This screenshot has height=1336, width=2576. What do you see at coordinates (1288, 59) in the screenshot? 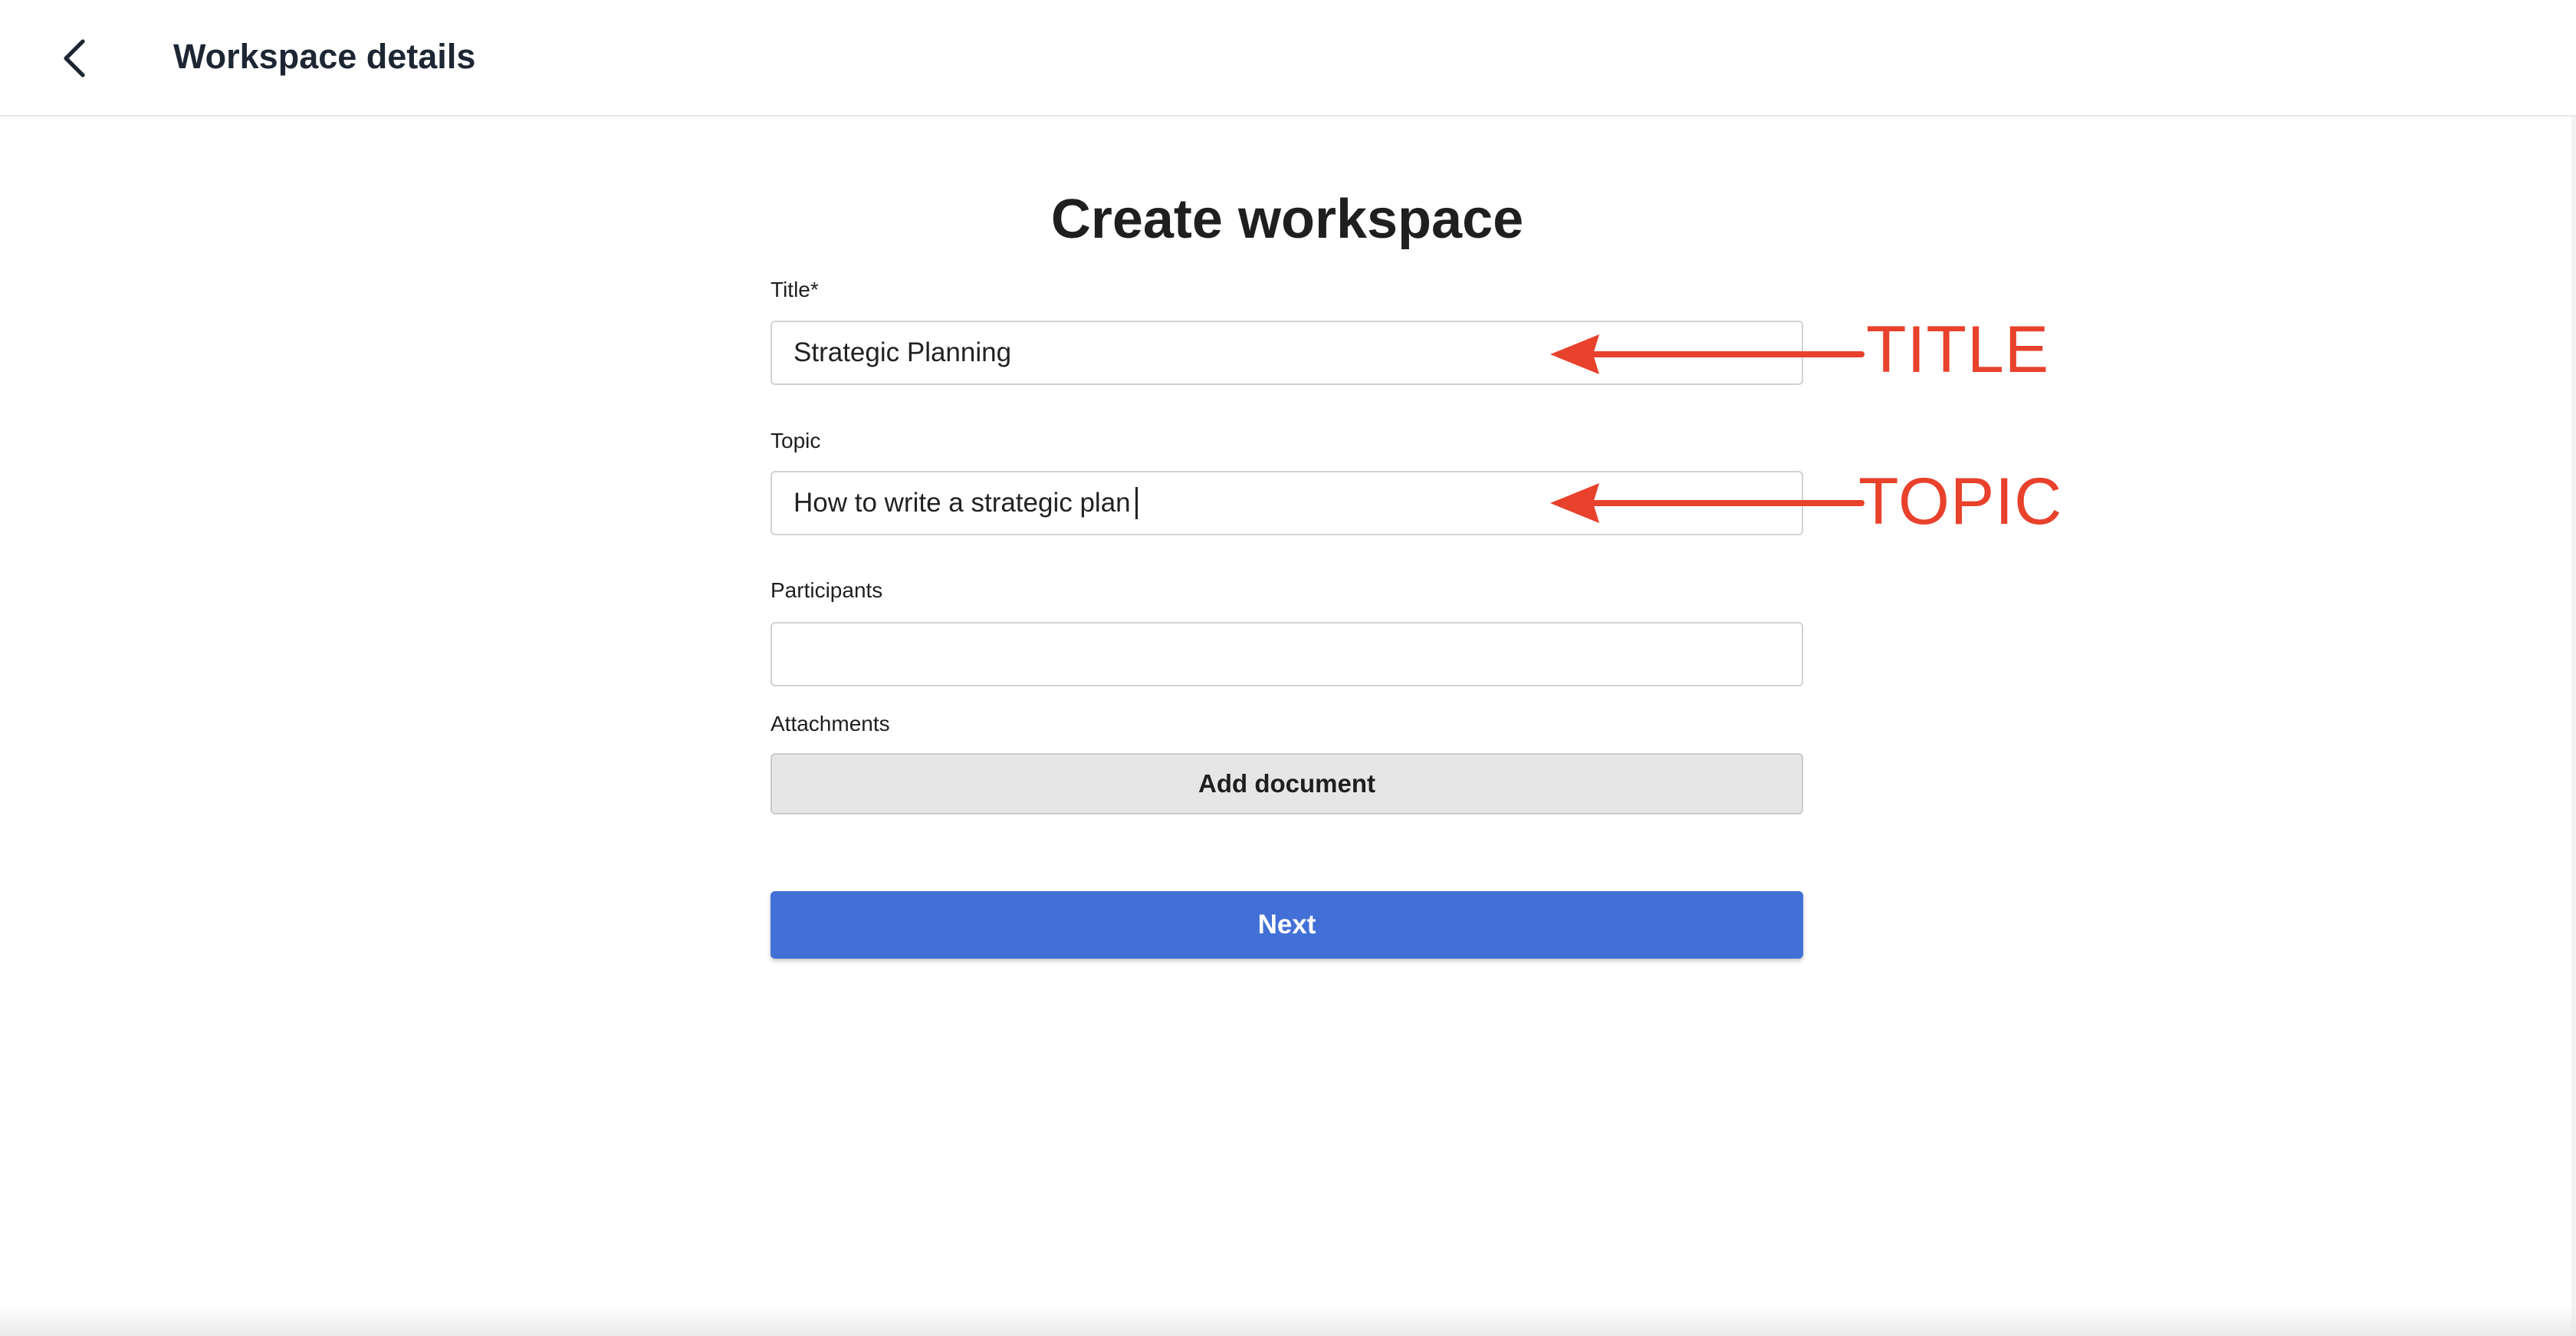
I see `app-header: Workspace details` at bounding box center [1288, 59].